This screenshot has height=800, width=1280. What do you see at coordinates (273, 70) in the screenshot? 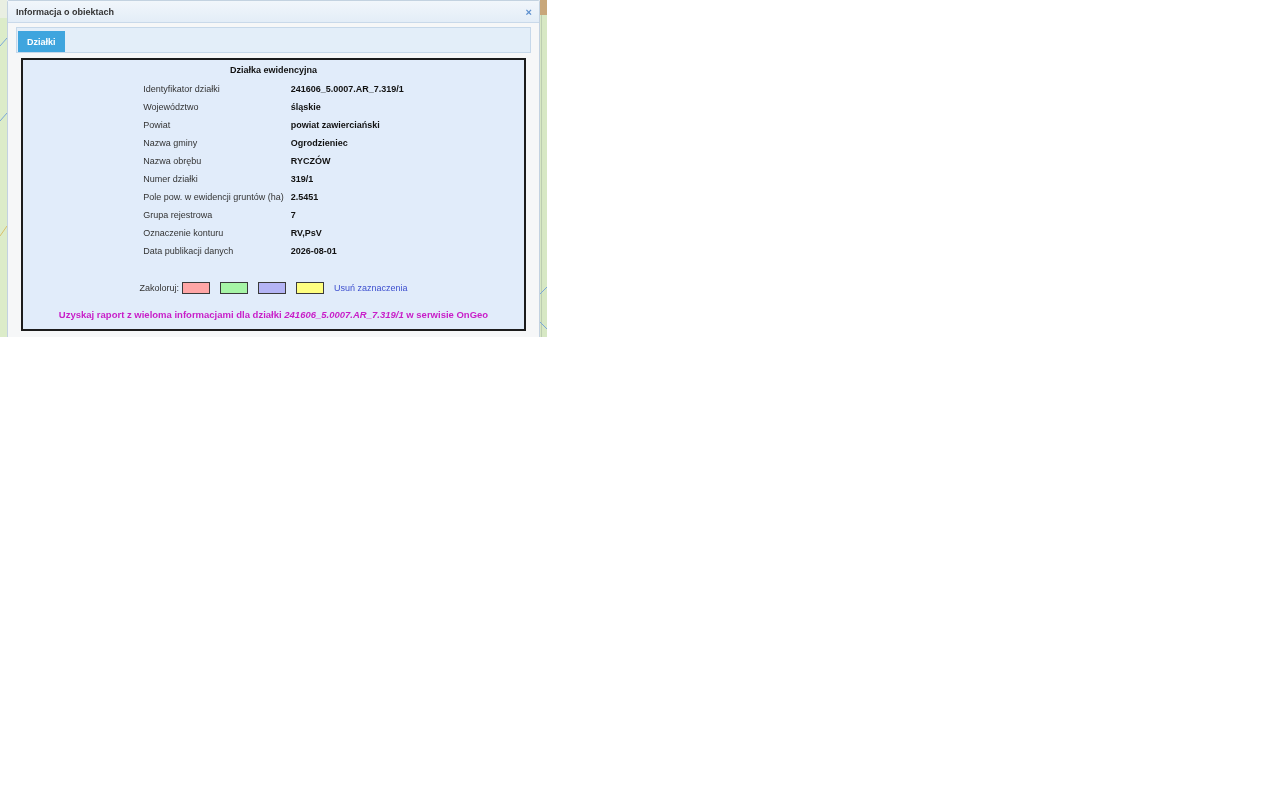
I see `section-heading: Działka ewidencyjna` at bounding box center [273, 70].